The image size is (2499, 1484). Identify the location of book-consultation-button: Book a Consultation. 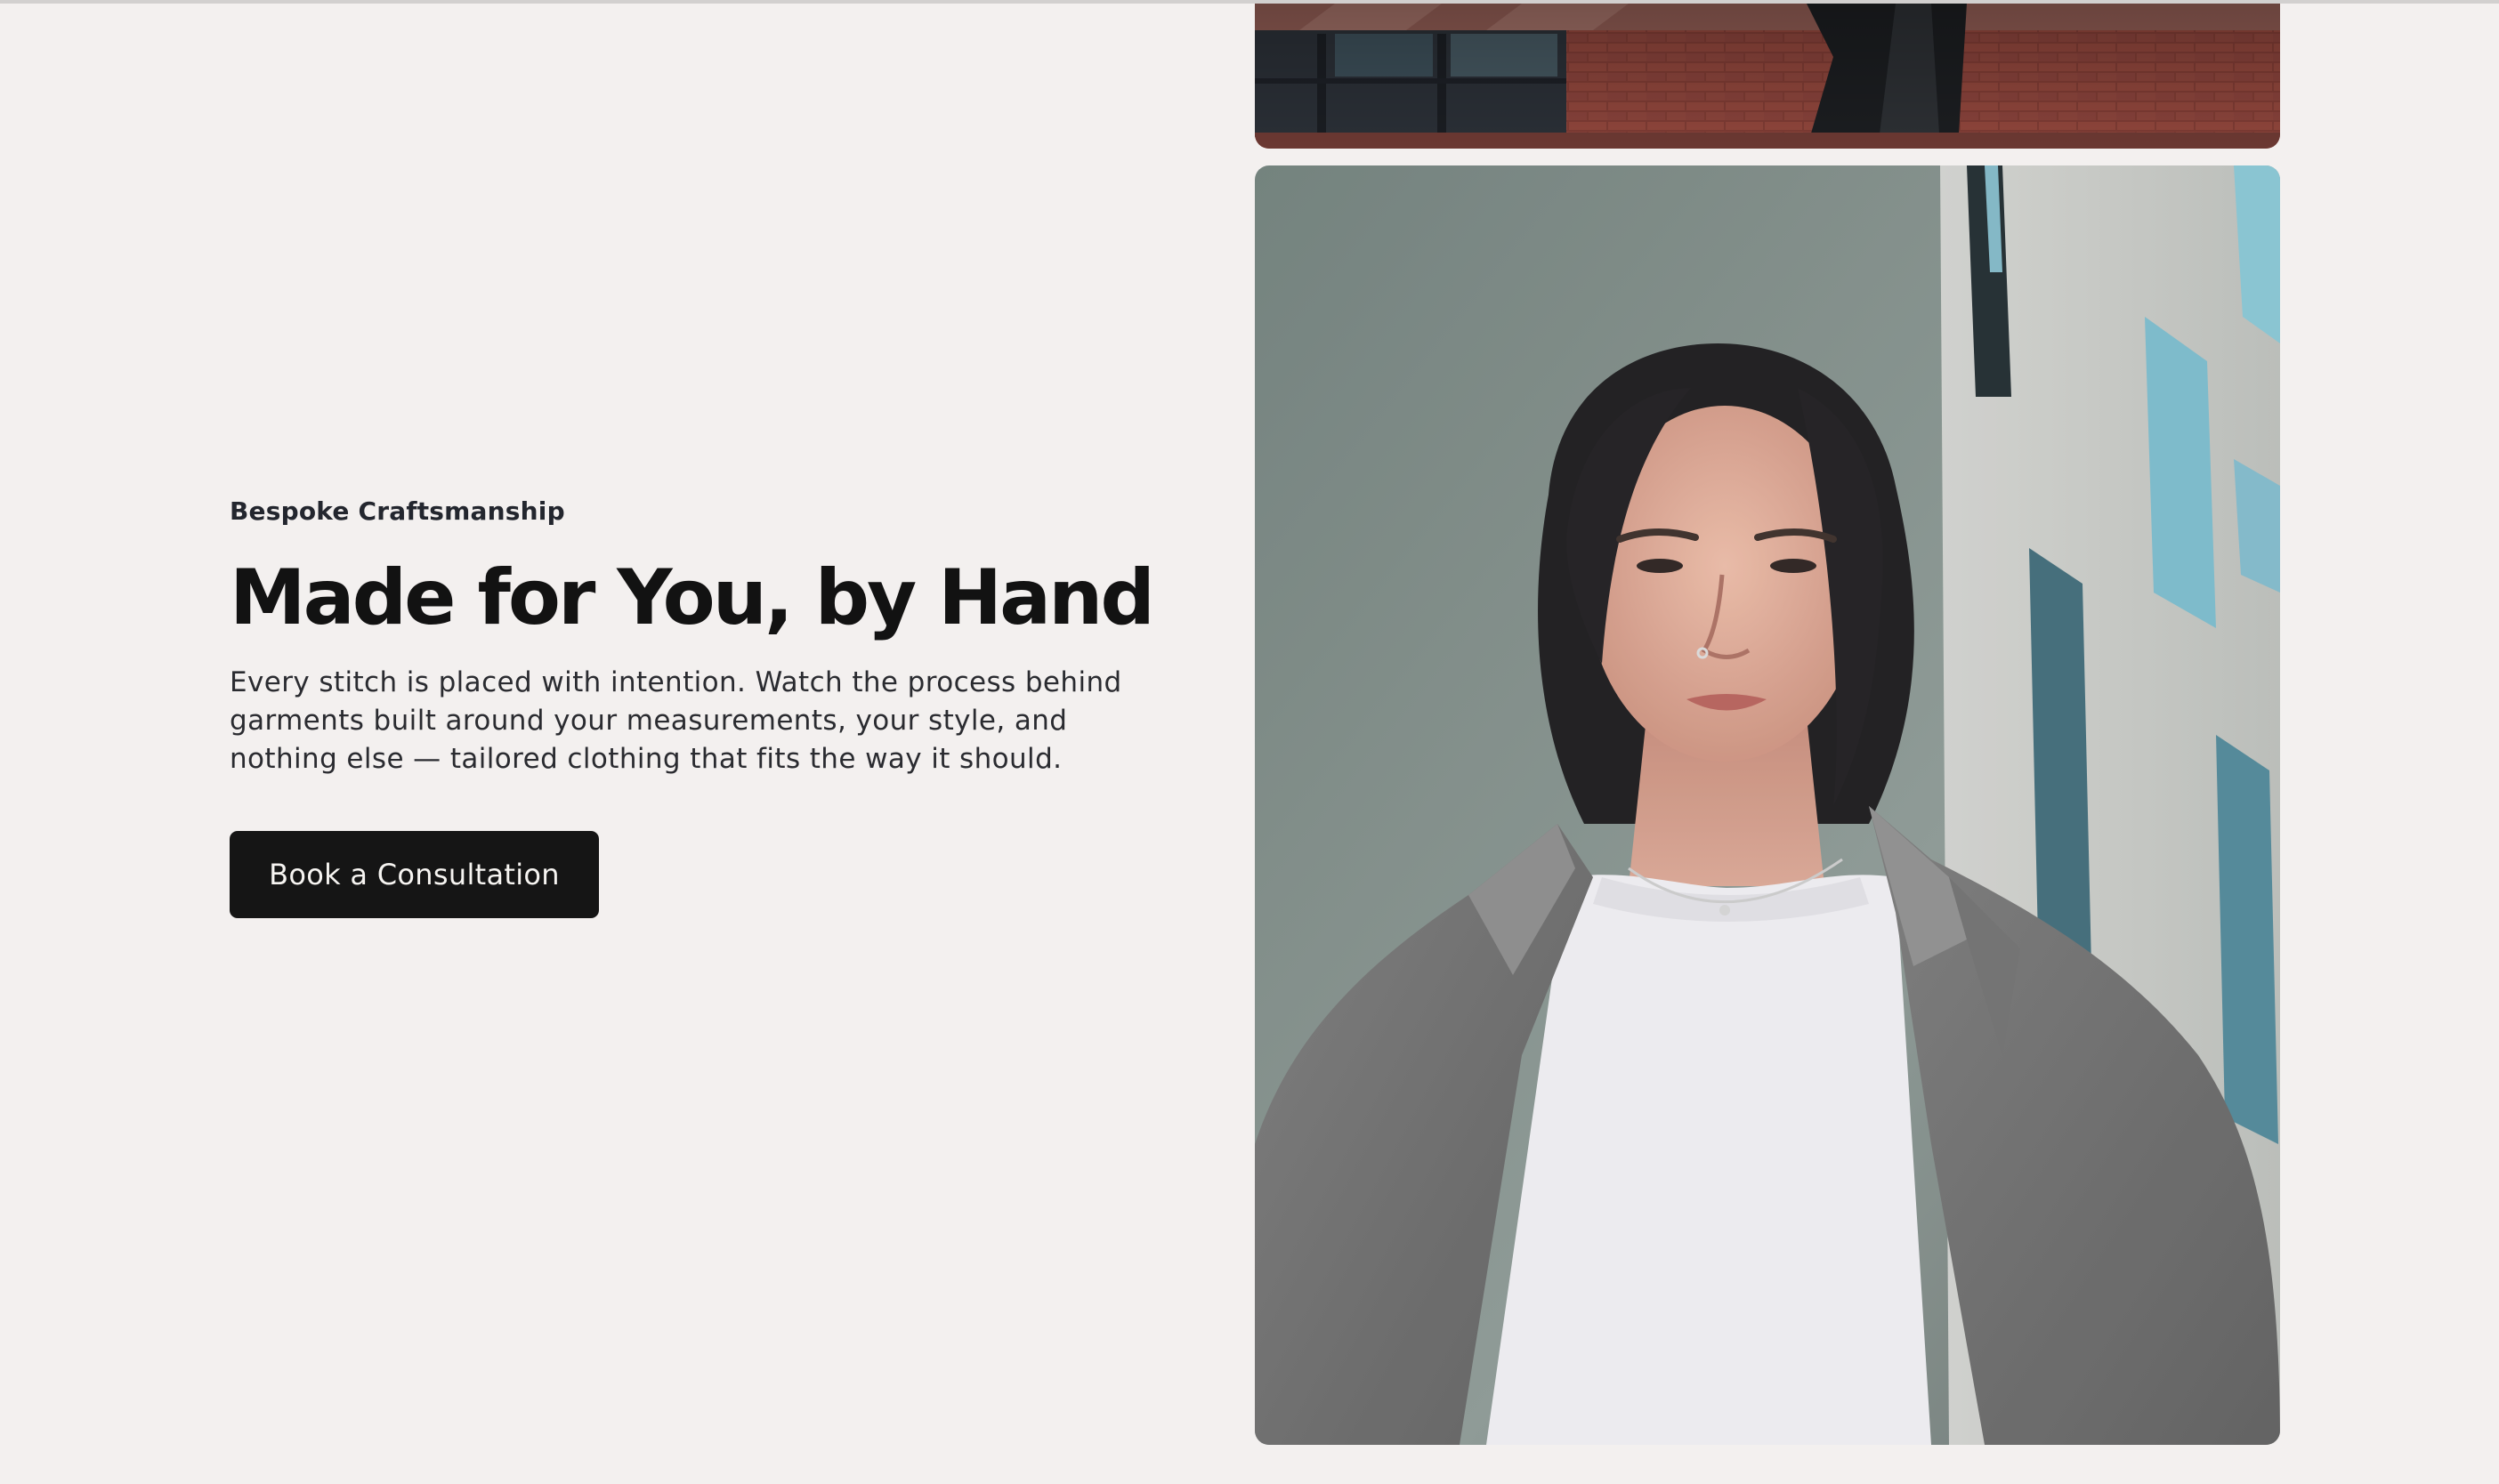
(414, 874).